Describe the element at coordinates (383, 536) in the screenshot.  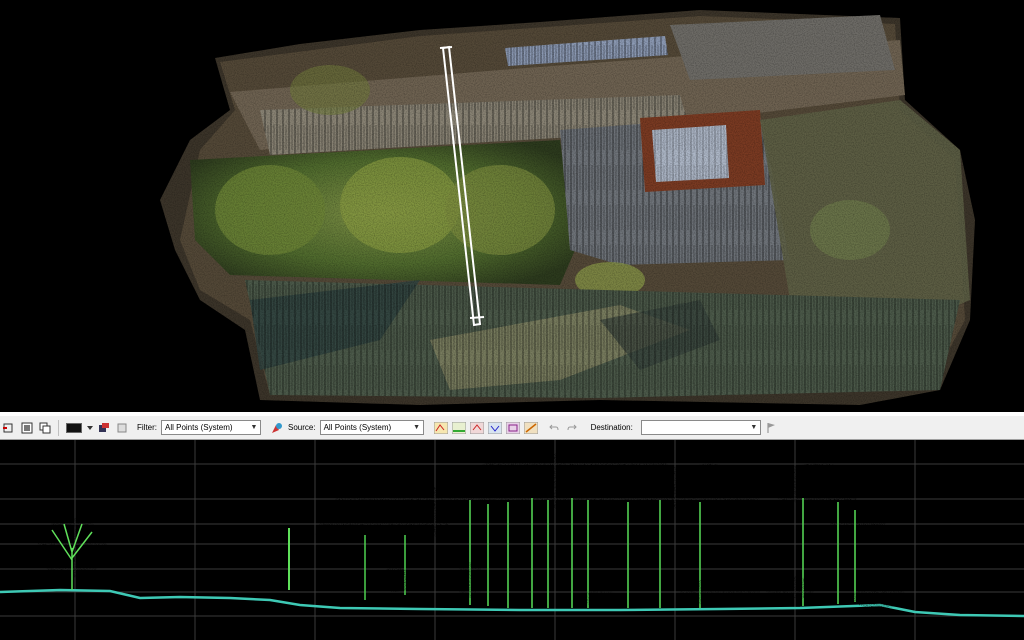
I see `canopy-west` at that location.